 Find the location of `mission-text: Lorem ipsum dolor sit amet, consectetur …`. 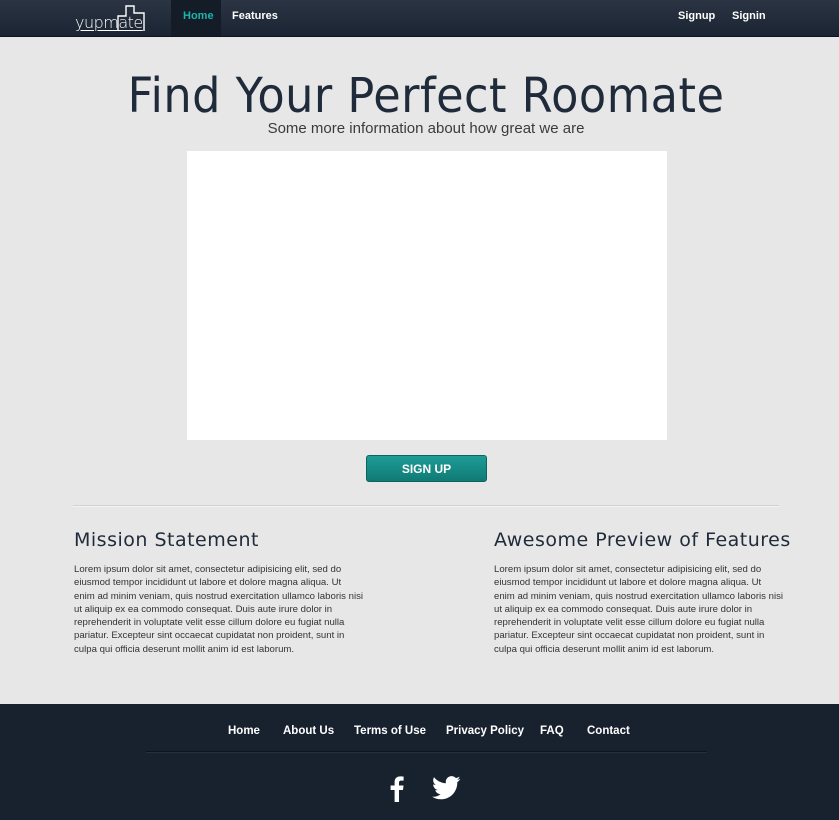

mission-text: Lorem ipsum dolor sit amet, consectetur … is located at coordinates (219, 609).